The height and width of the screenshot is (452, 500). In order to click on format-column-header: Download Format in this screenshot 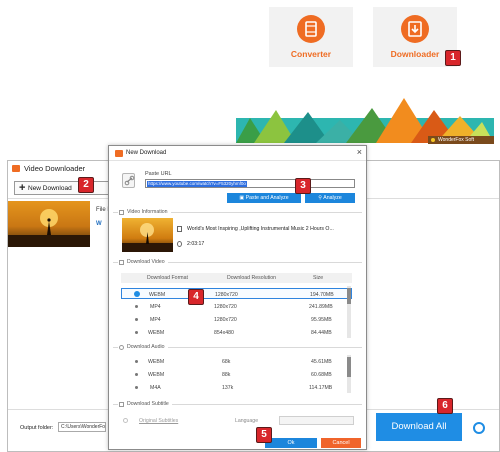, I will do `click(167, 278)`.